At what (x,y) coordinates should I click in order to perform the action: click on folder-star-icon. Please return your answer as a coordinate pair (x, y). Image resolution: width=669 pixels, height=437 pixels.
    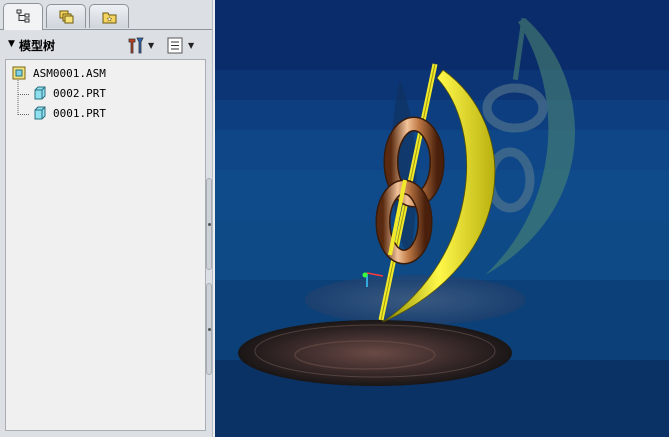
    Looking at the image, I should click on (109, 18).